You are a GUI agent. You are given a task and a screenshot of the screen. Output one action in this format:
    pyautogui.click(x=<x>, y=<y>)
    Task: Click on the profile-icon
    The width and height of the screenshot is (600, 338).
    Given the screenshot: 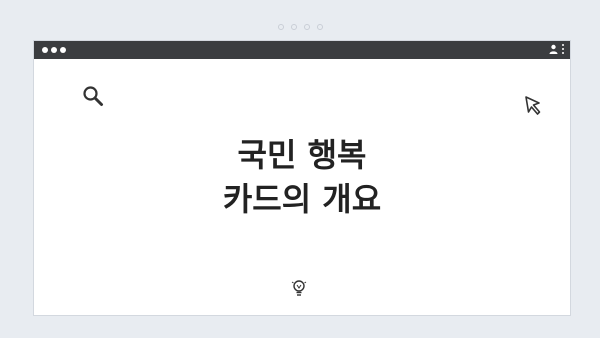 What is the action you would take?
    pyautogui.click(x=553, y=49)
    